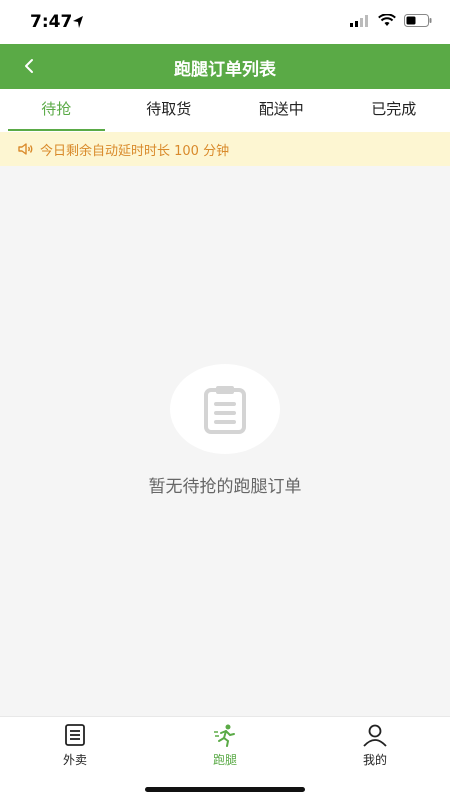 The image size is (450, 800). Describe the element at coordinates (375, 735) in the screenshot. I see `user-icon` at that location.